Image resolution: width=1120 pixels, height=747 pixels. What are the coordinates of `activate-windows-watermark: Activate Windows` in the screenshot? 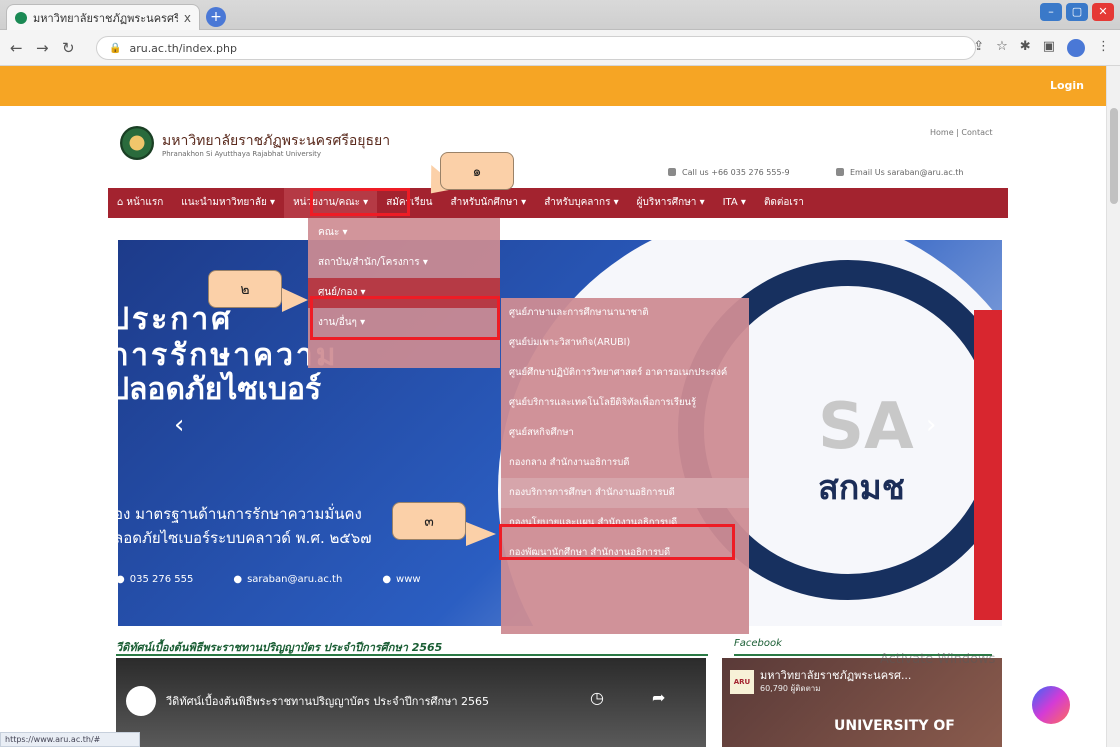 It's located at (938, 659).